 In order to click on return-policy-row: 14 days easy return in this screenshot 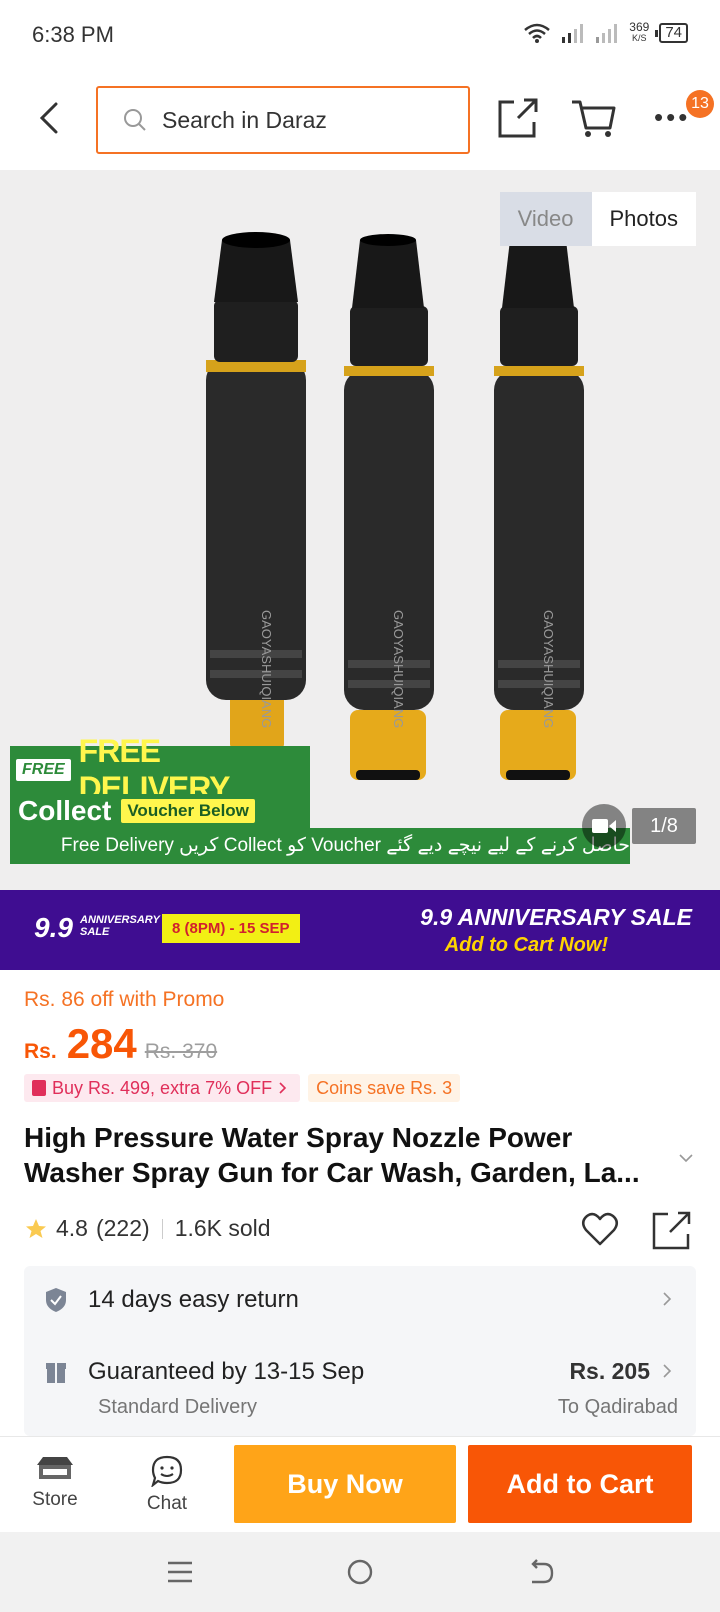, I will do `click(171, 1300)`.